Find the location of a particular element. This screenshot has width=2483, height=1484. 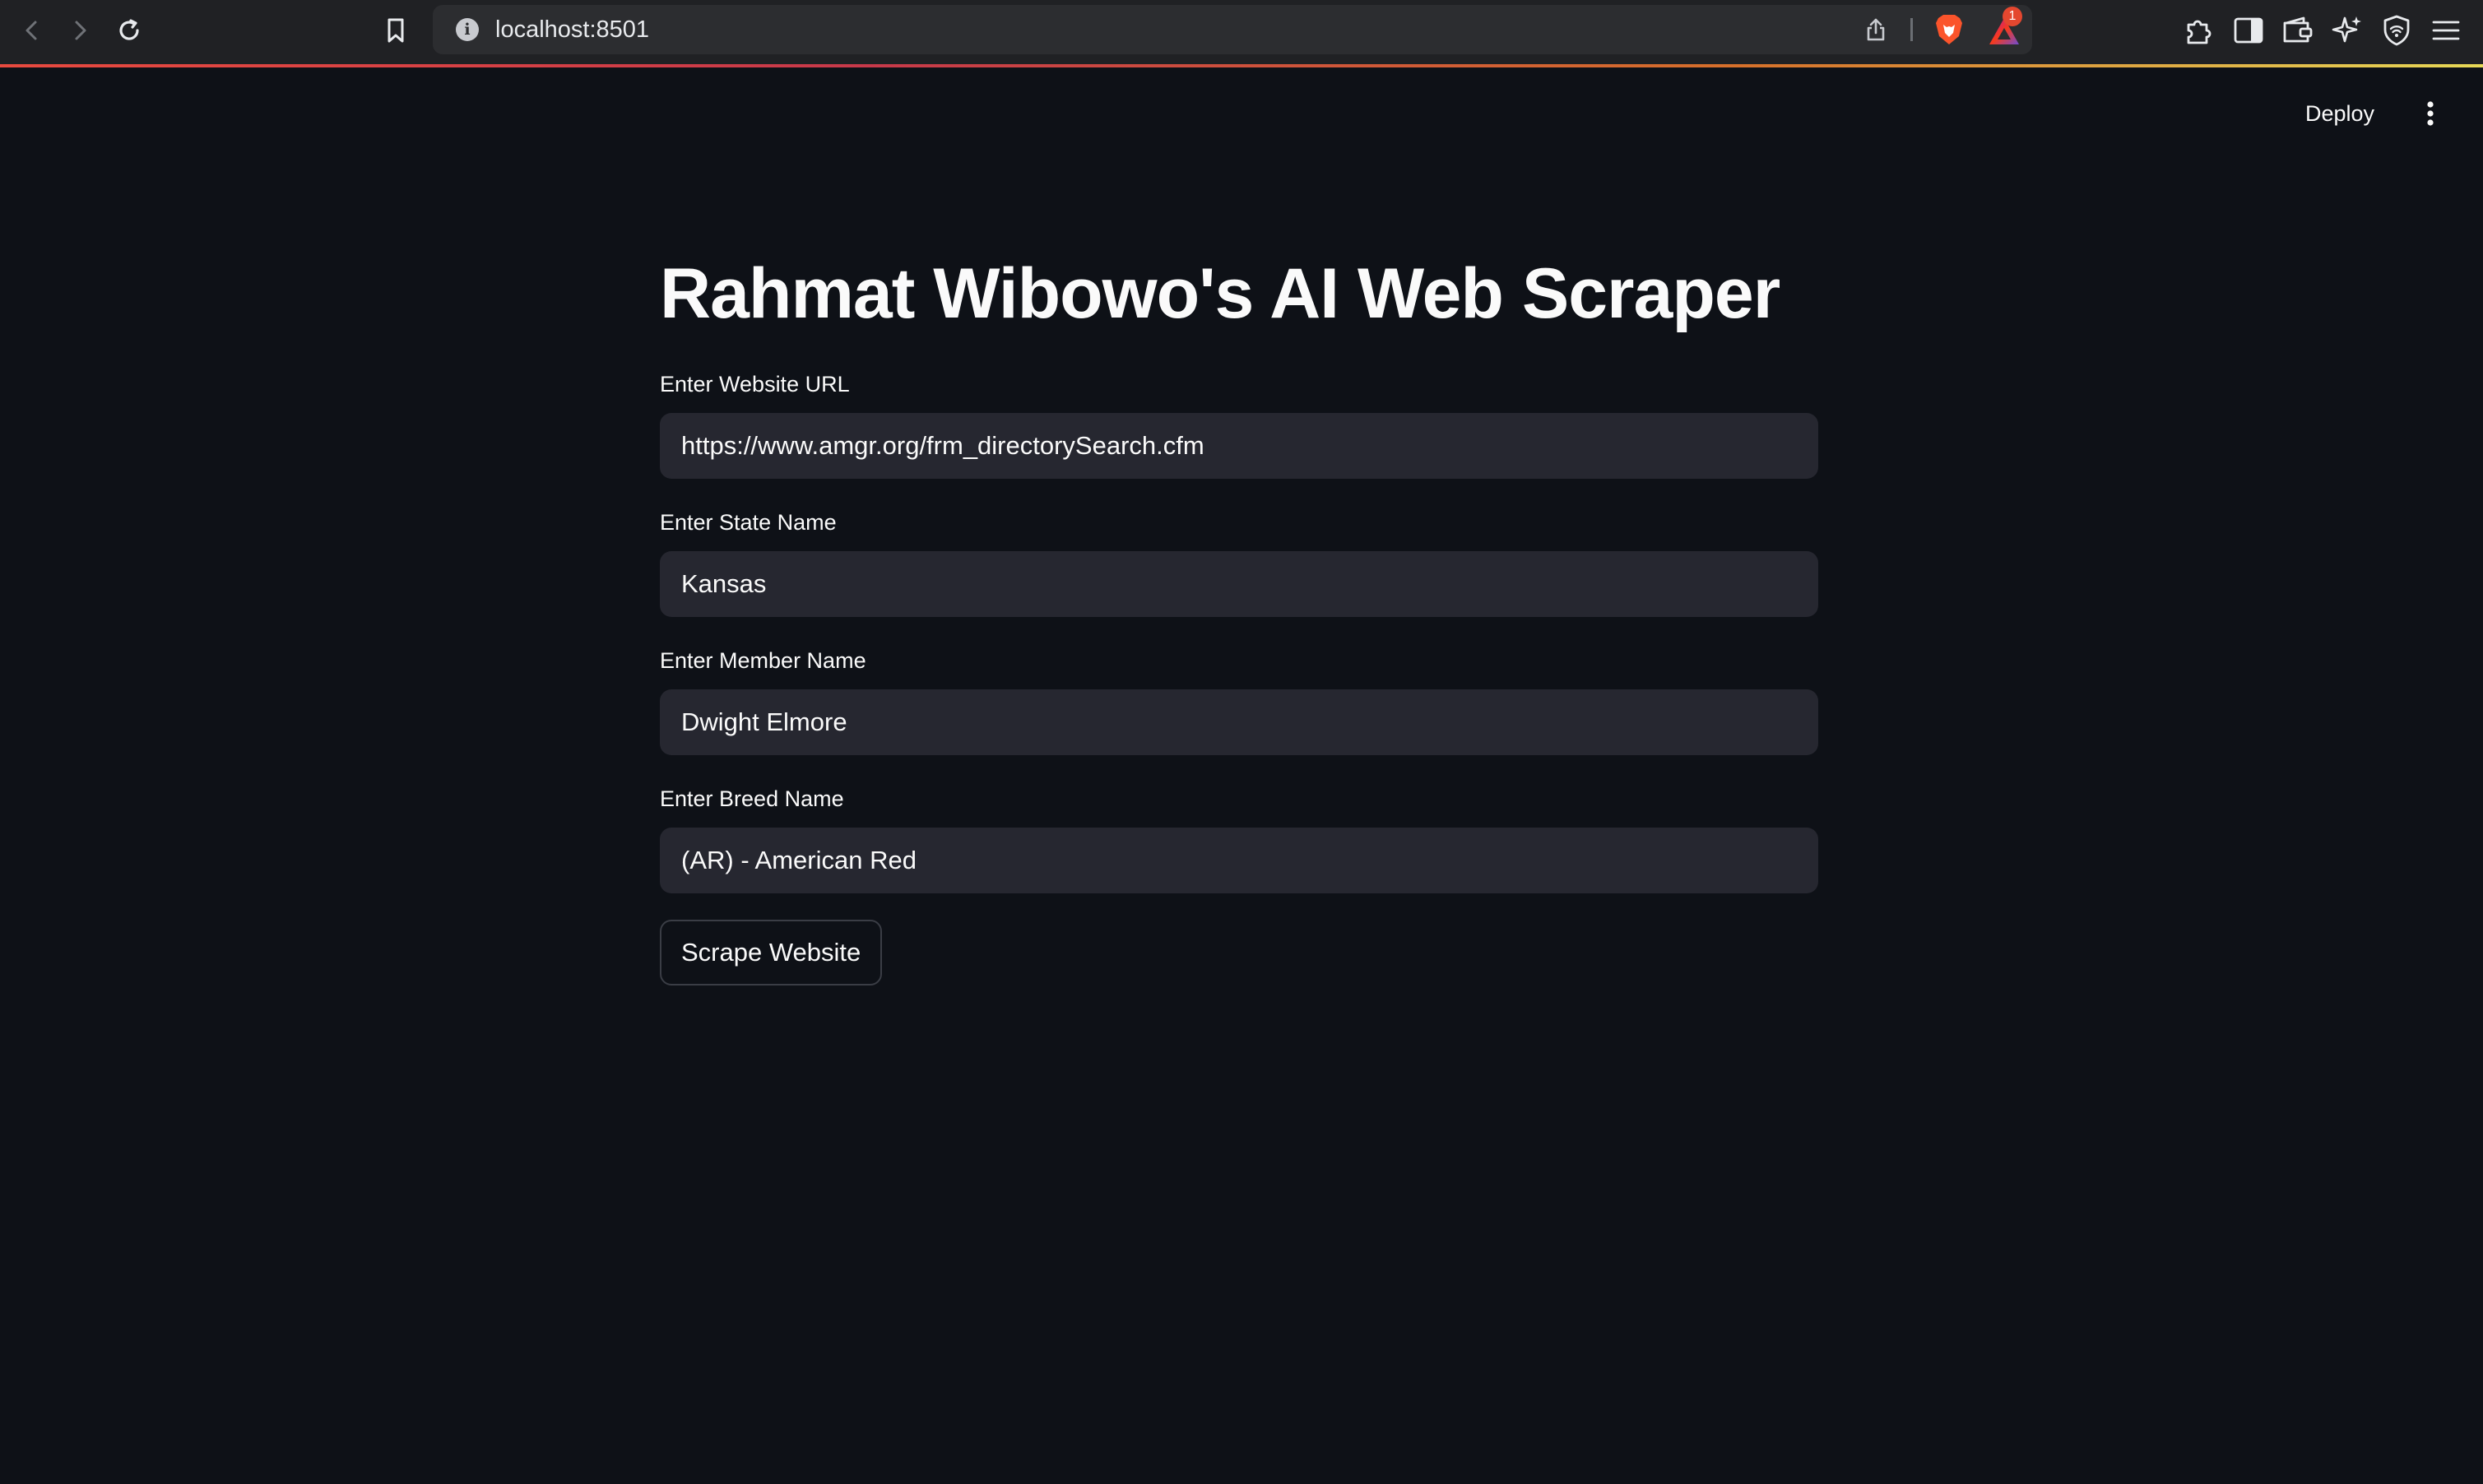

state-name-input is located at coordinates (1239, 584).